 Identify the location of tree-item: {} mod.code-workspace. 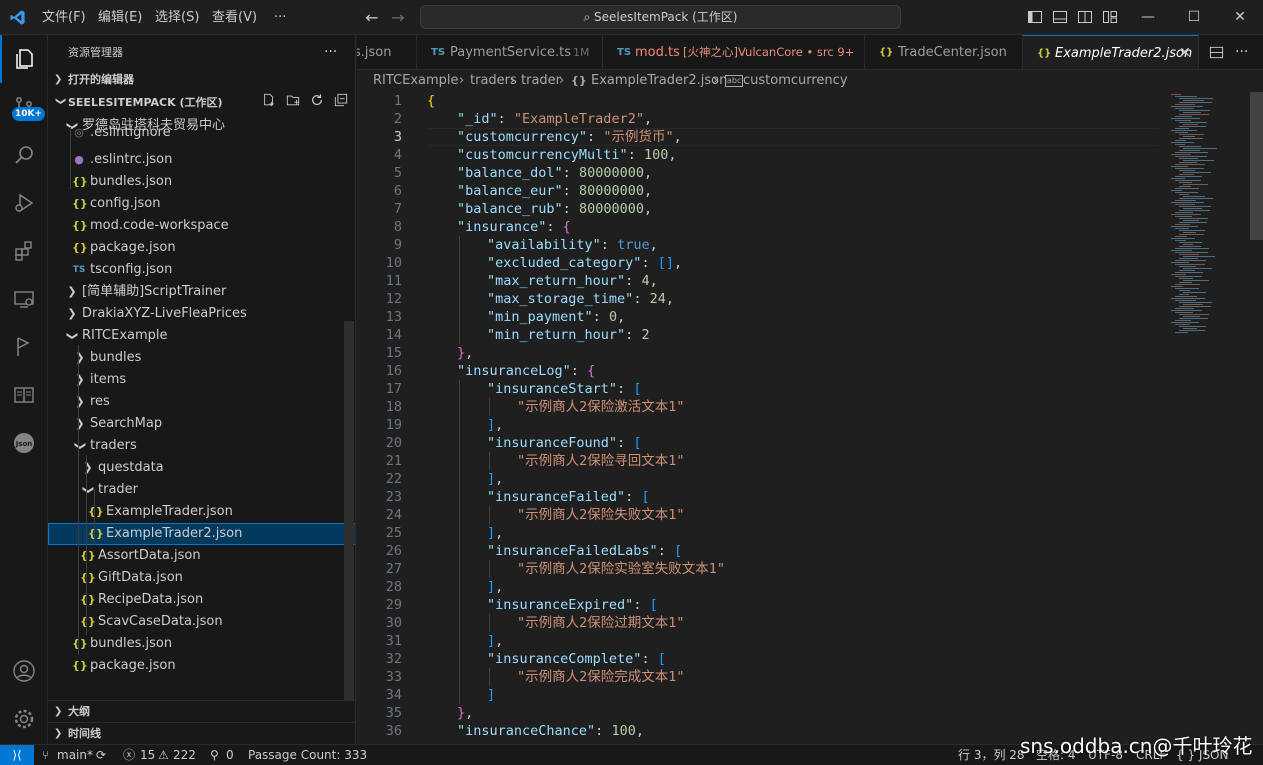
(201, 226).